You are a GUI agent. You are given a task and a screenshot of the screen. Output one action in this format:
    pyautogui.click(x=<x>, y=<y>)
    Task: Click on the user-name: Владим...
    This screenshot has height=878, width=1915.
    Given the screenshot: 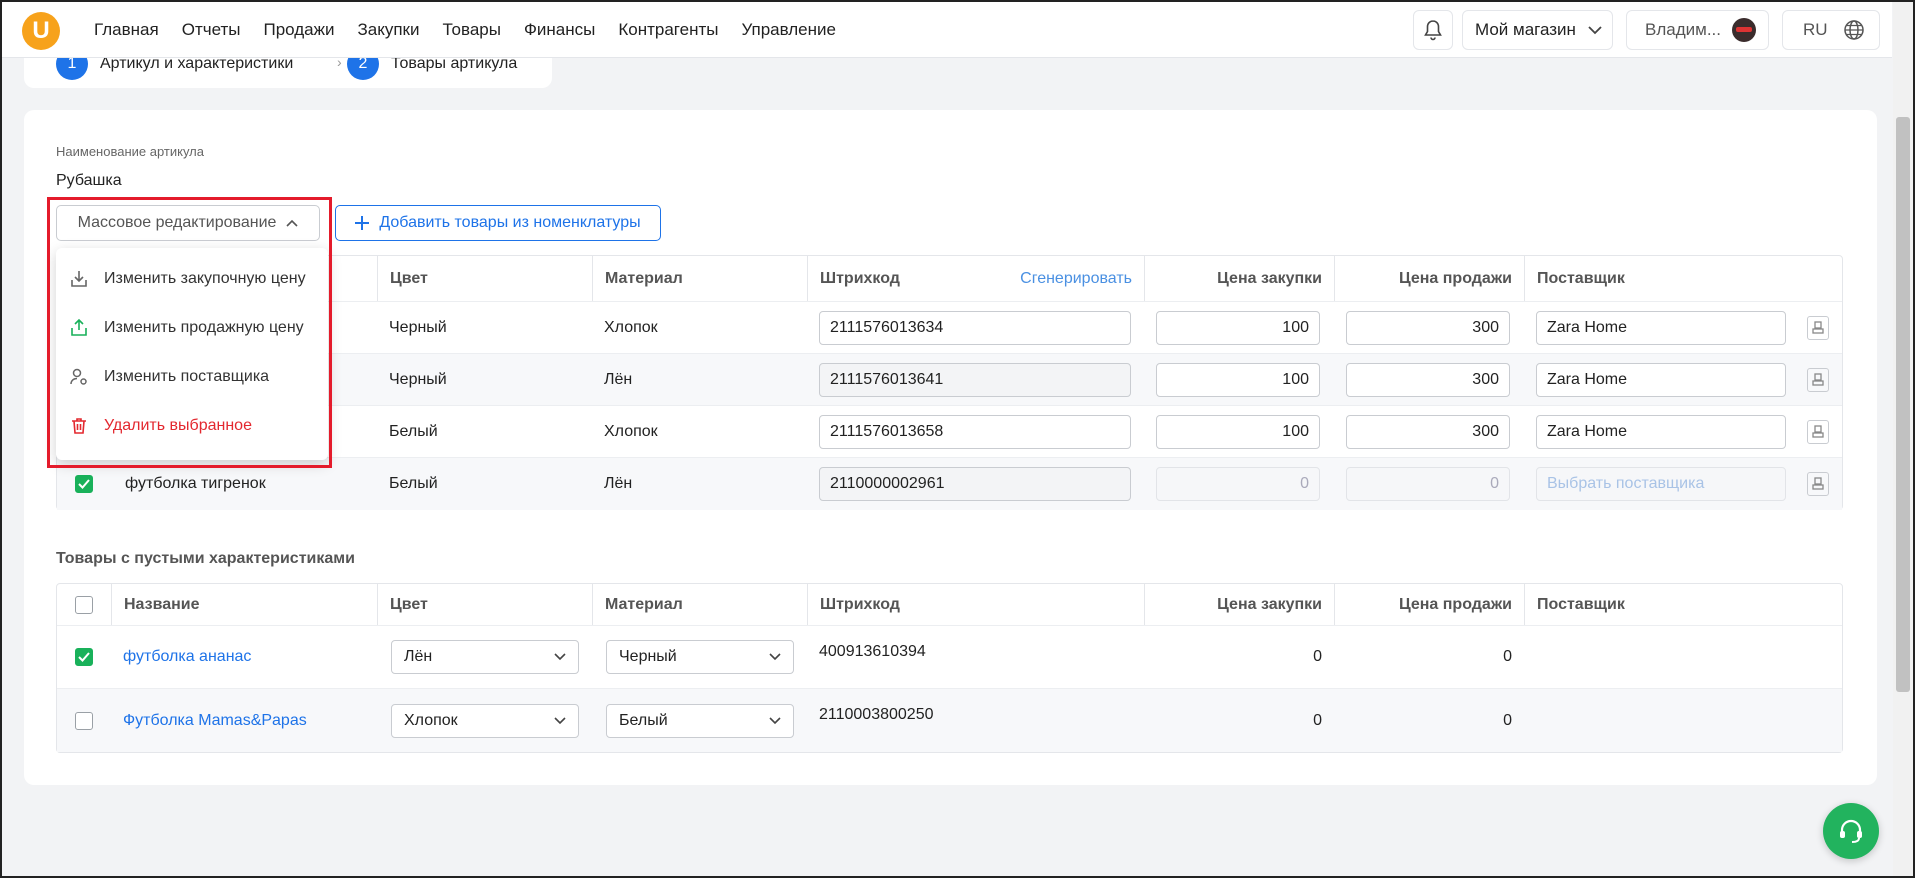 What is the action you would take?
    pyautogui.click(x=1683, y=29)
    